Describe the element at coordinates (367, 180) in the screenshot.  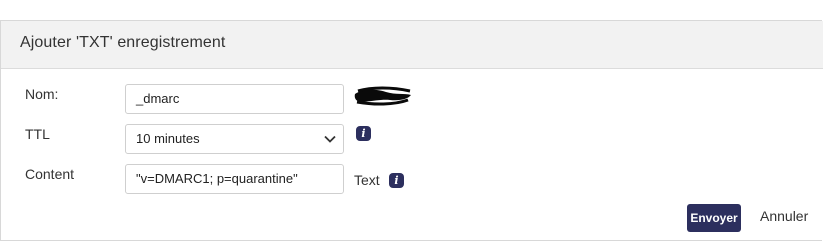
I see `content-type-hint: Text` at that location.